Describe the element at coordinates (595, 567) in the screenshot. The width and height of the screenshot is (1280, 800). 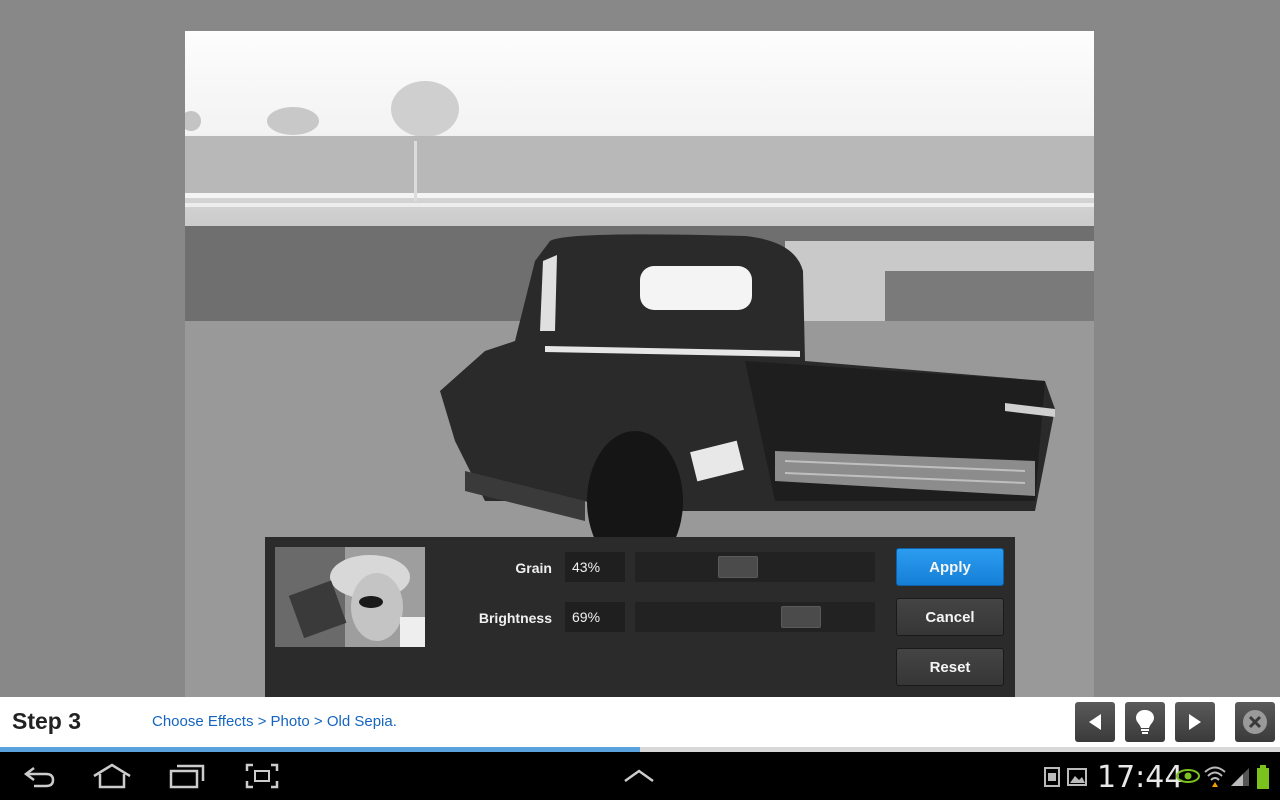
I see `grain-value-field: 43%` at that location.